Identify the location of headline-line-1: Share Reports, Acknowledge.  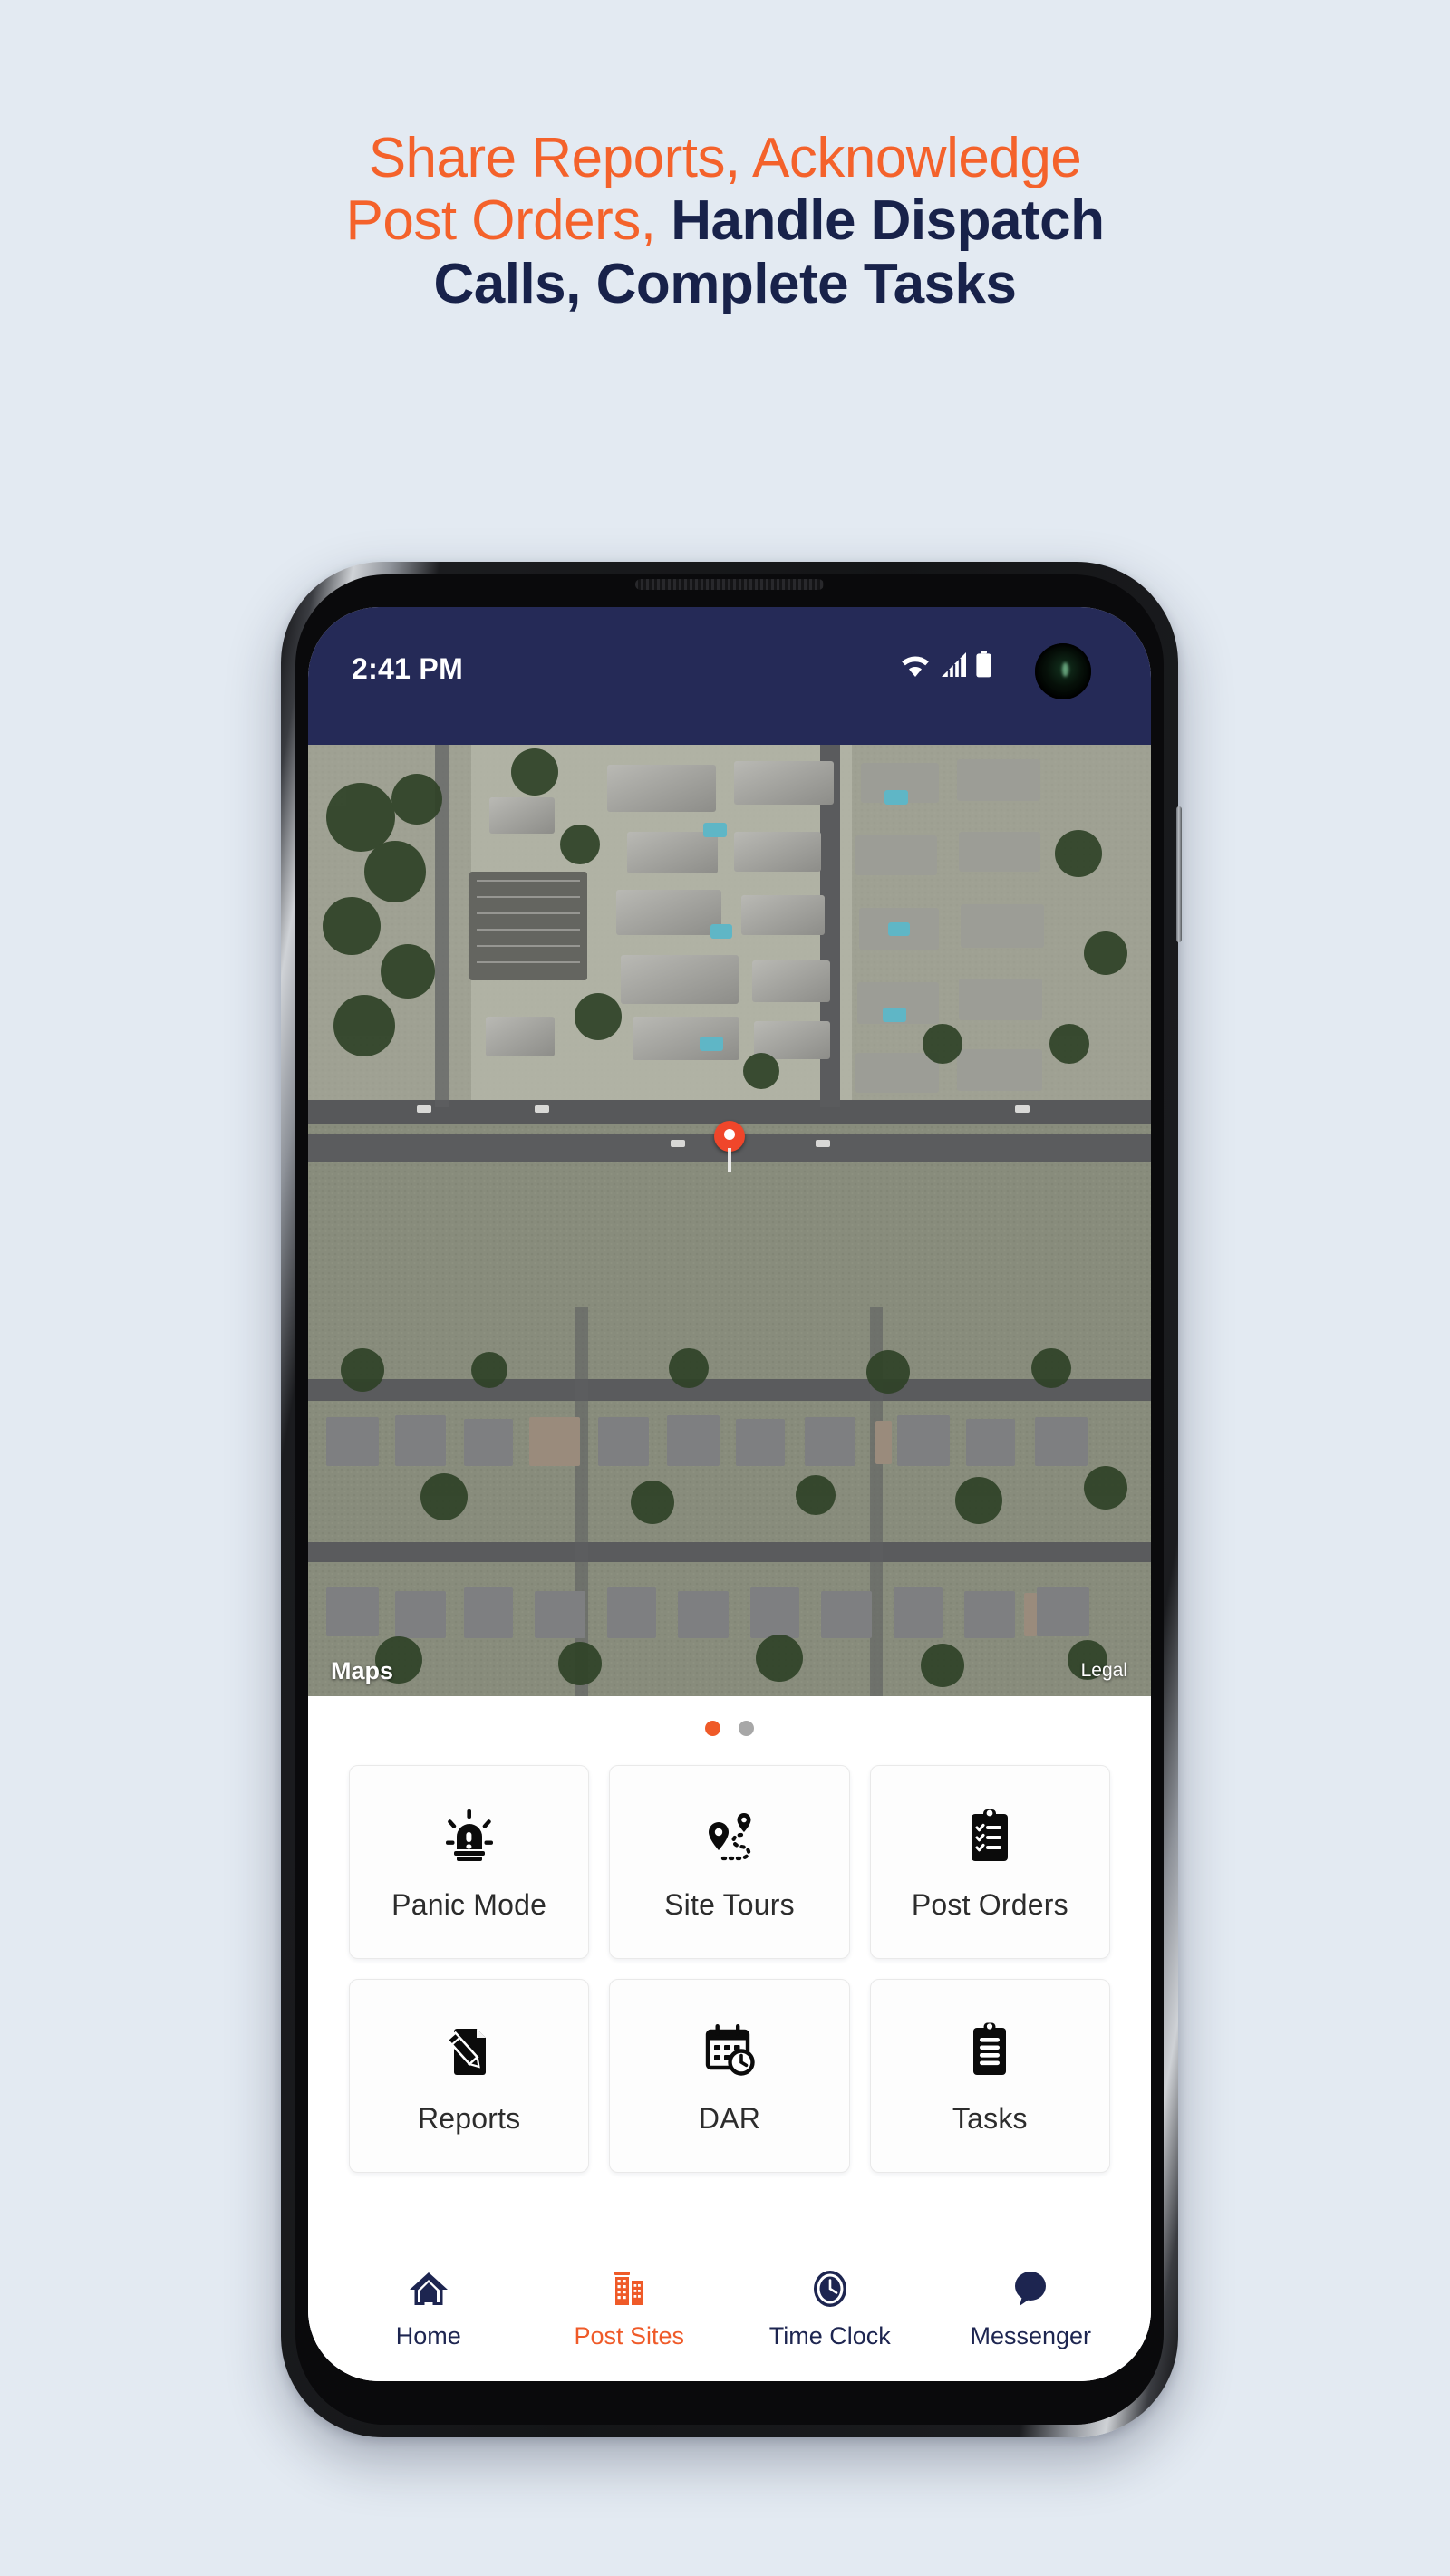
(725, 158).